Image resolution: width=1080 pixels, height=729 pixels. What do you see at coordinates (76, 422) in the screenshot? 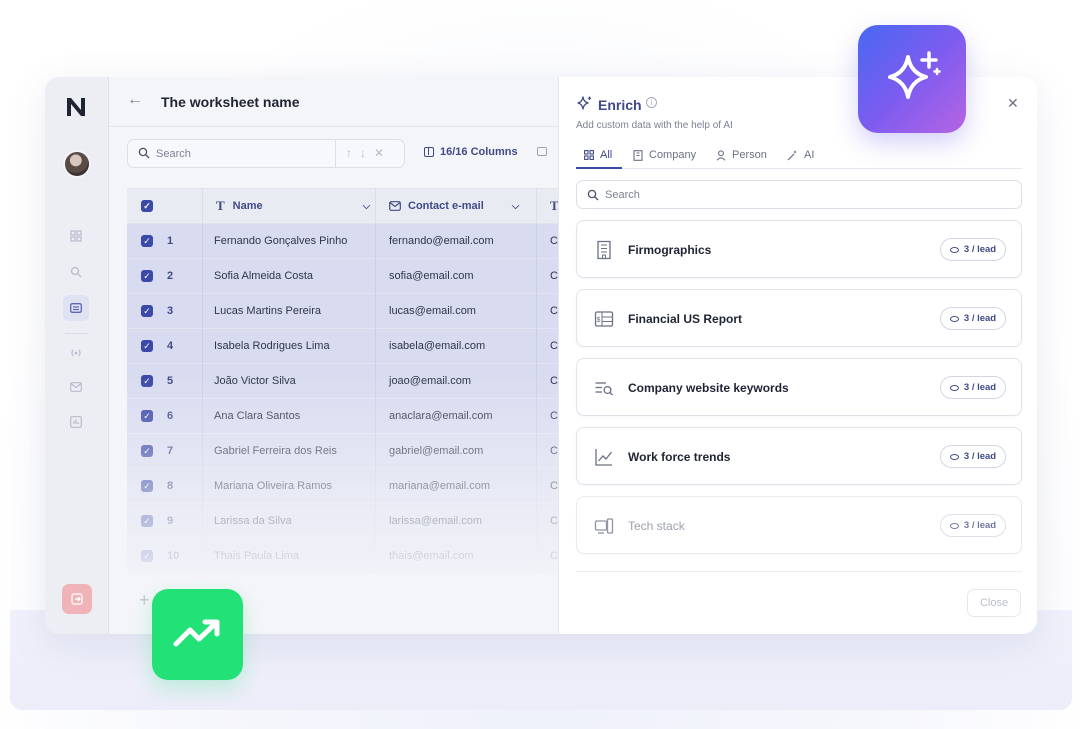
I see `reports-icon` at bounding box center [76, 422].